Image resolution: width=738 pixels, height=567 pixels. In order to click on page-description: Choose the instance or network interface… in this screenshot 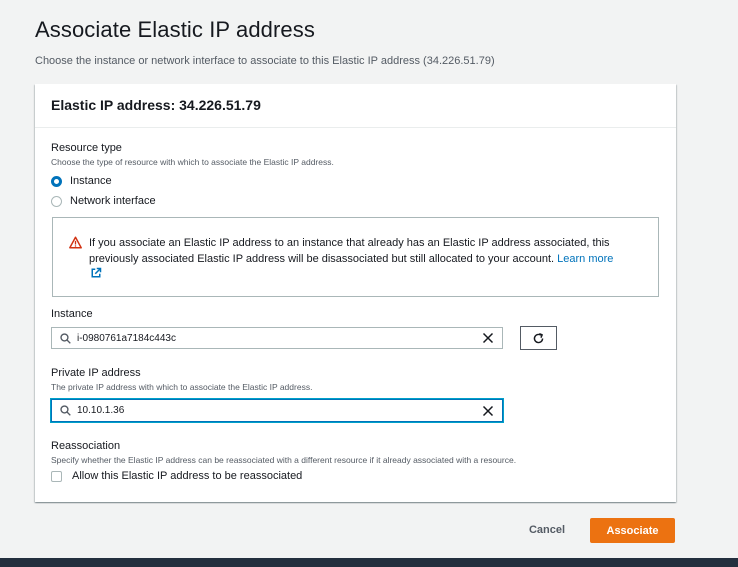, I will do `click(265, 61)`.